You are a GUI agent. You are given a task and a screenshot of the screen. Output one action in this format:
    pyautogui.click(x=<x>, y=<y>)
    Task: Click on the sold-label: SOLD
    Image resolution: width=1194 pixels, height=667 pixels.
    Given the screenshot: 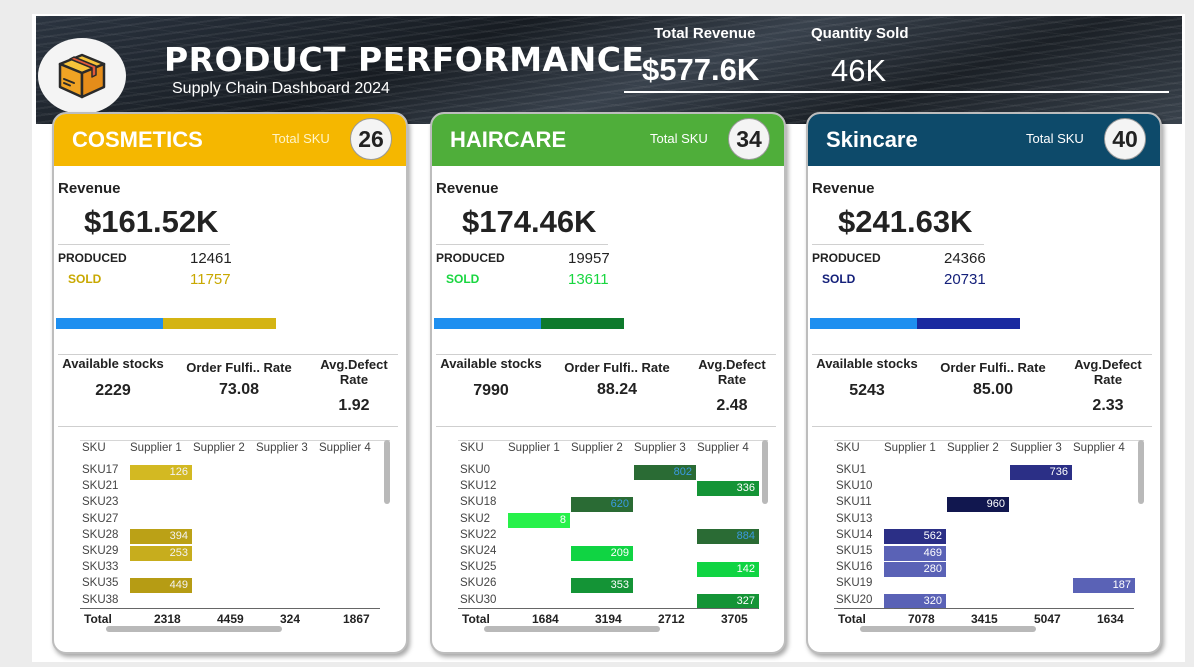 What is the action you would take?
    pyautogui.click(x=839, y=279)
    